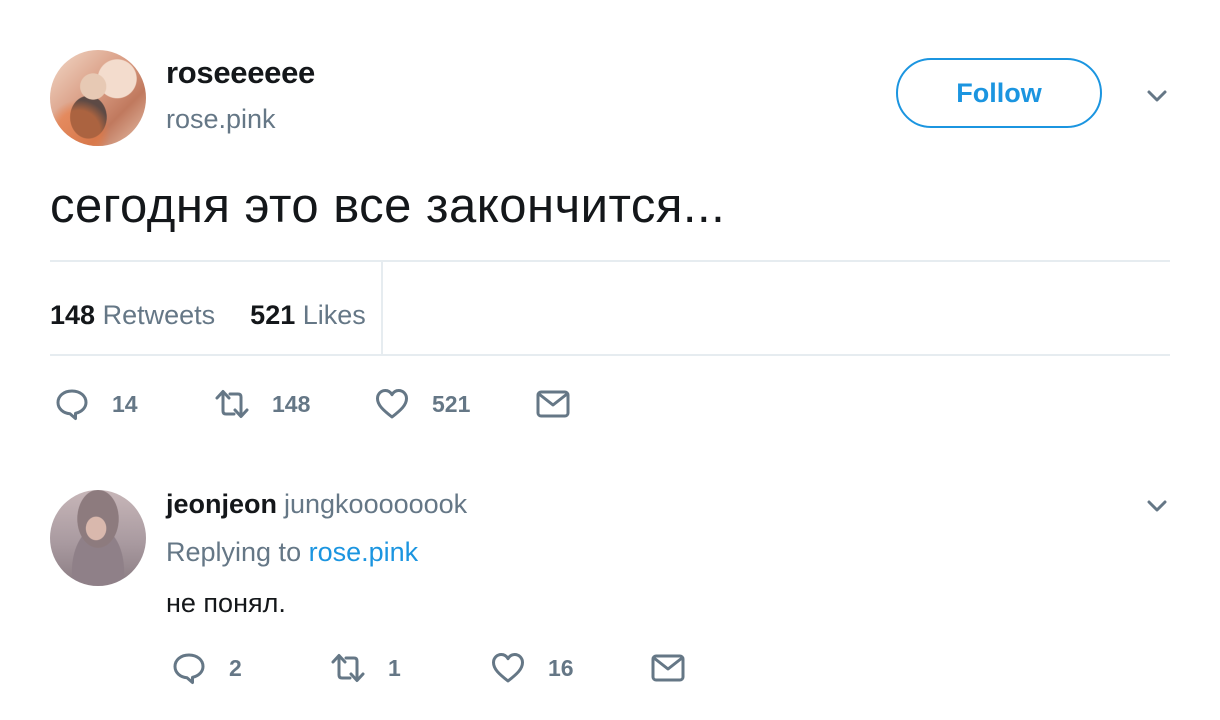  I want to click on likes-count: 521, so click(272, 315).